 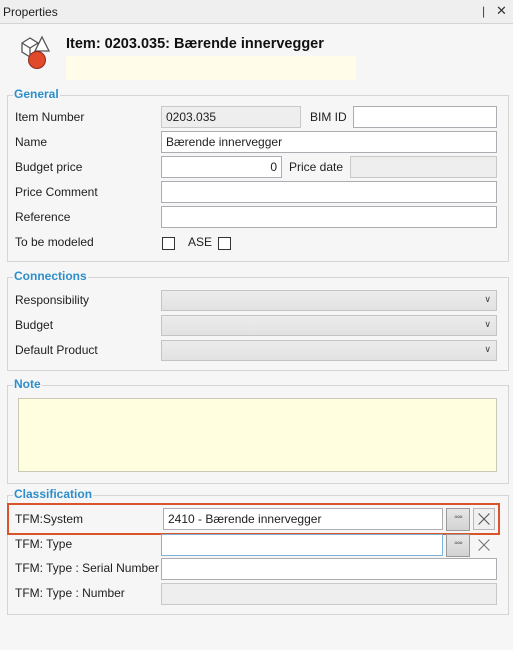 I want to click on tfm-type-clear-icon, so click(x=484, y=545).